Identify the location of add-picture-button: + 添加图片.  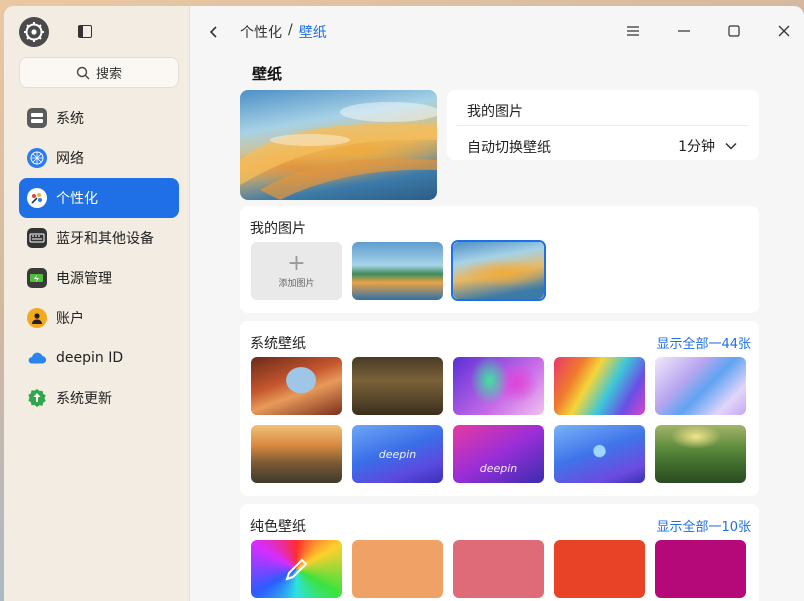
(296, 271).